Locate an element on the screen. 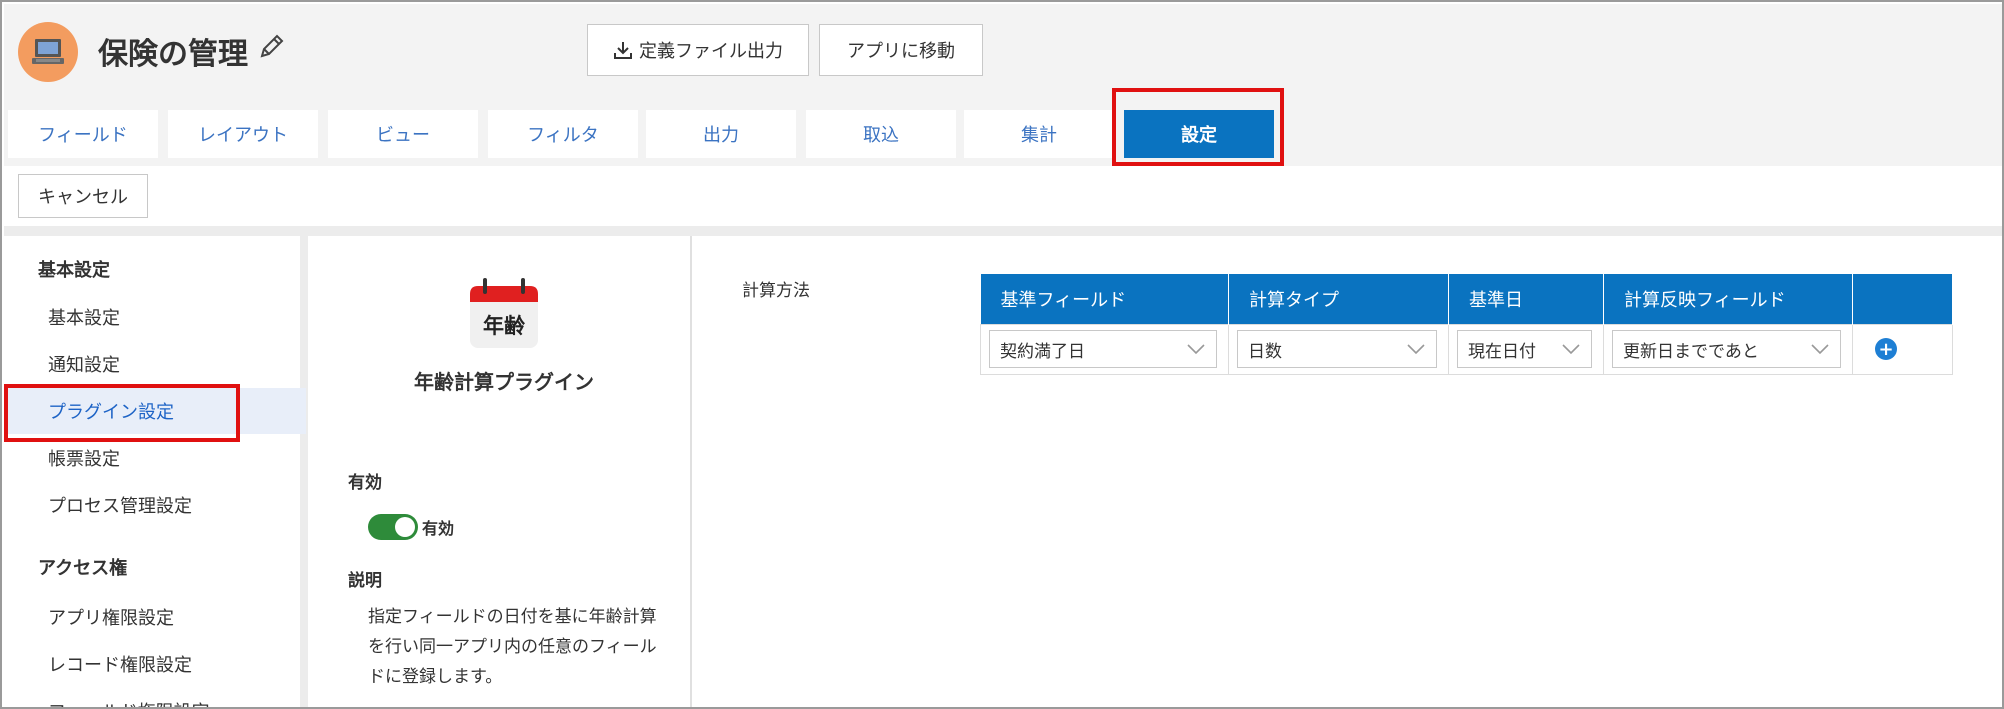 The height and width of the screenshot is (709, 2004). header-actions is located at coordinates (1902, 299).